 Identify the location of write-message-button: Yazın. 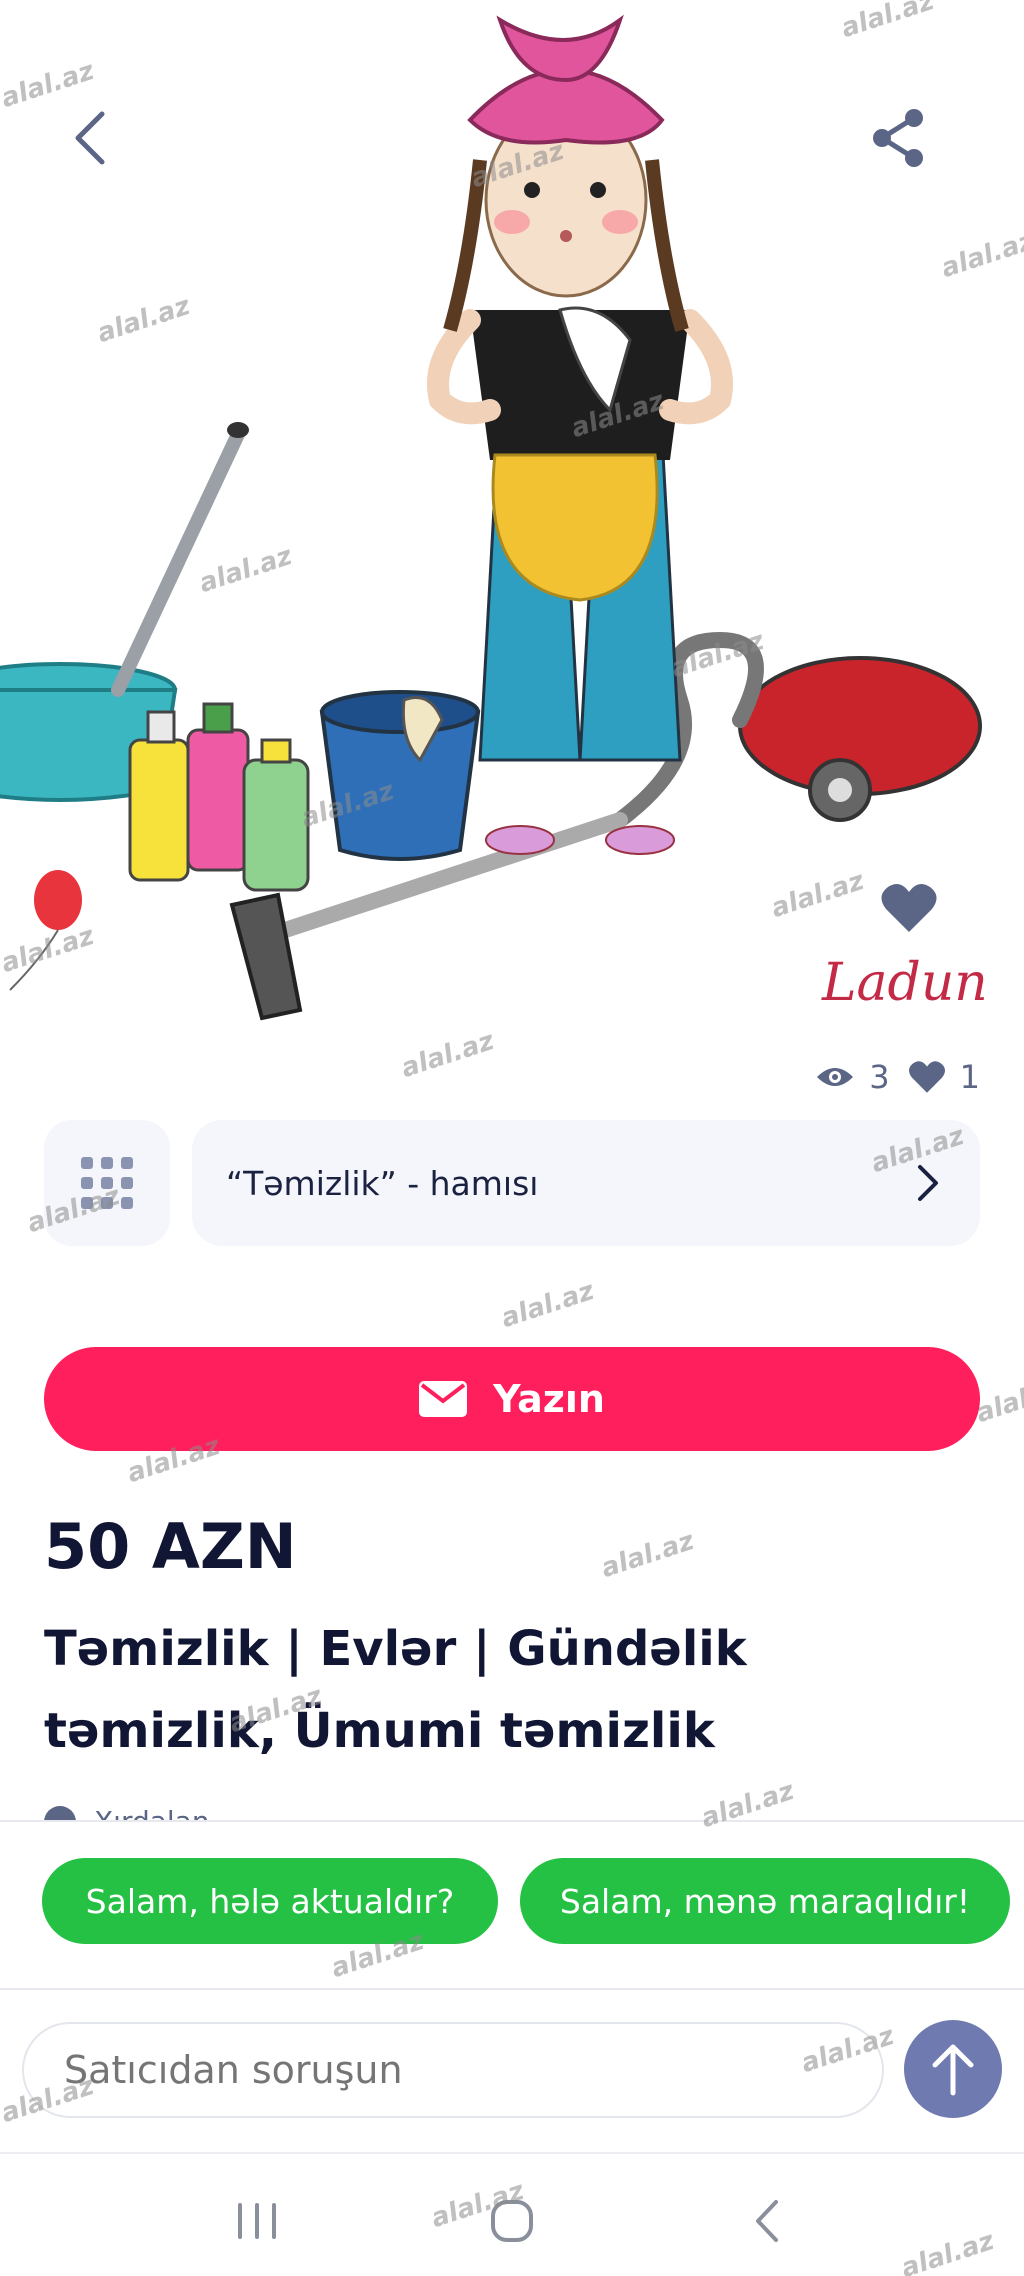
(512, 1399).